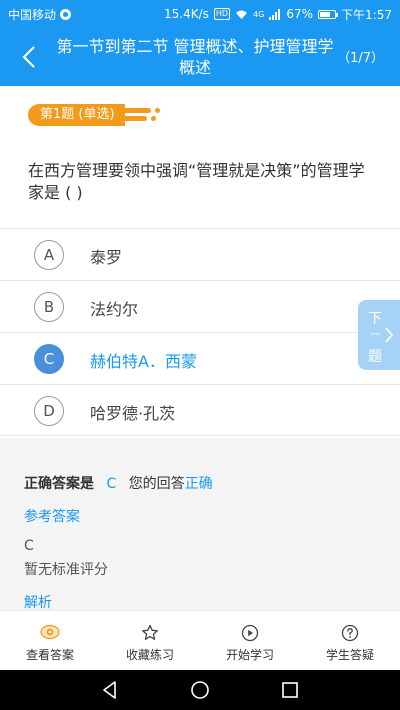  I want to click on reference-answer-label: 参考答案, so click(52, 517).